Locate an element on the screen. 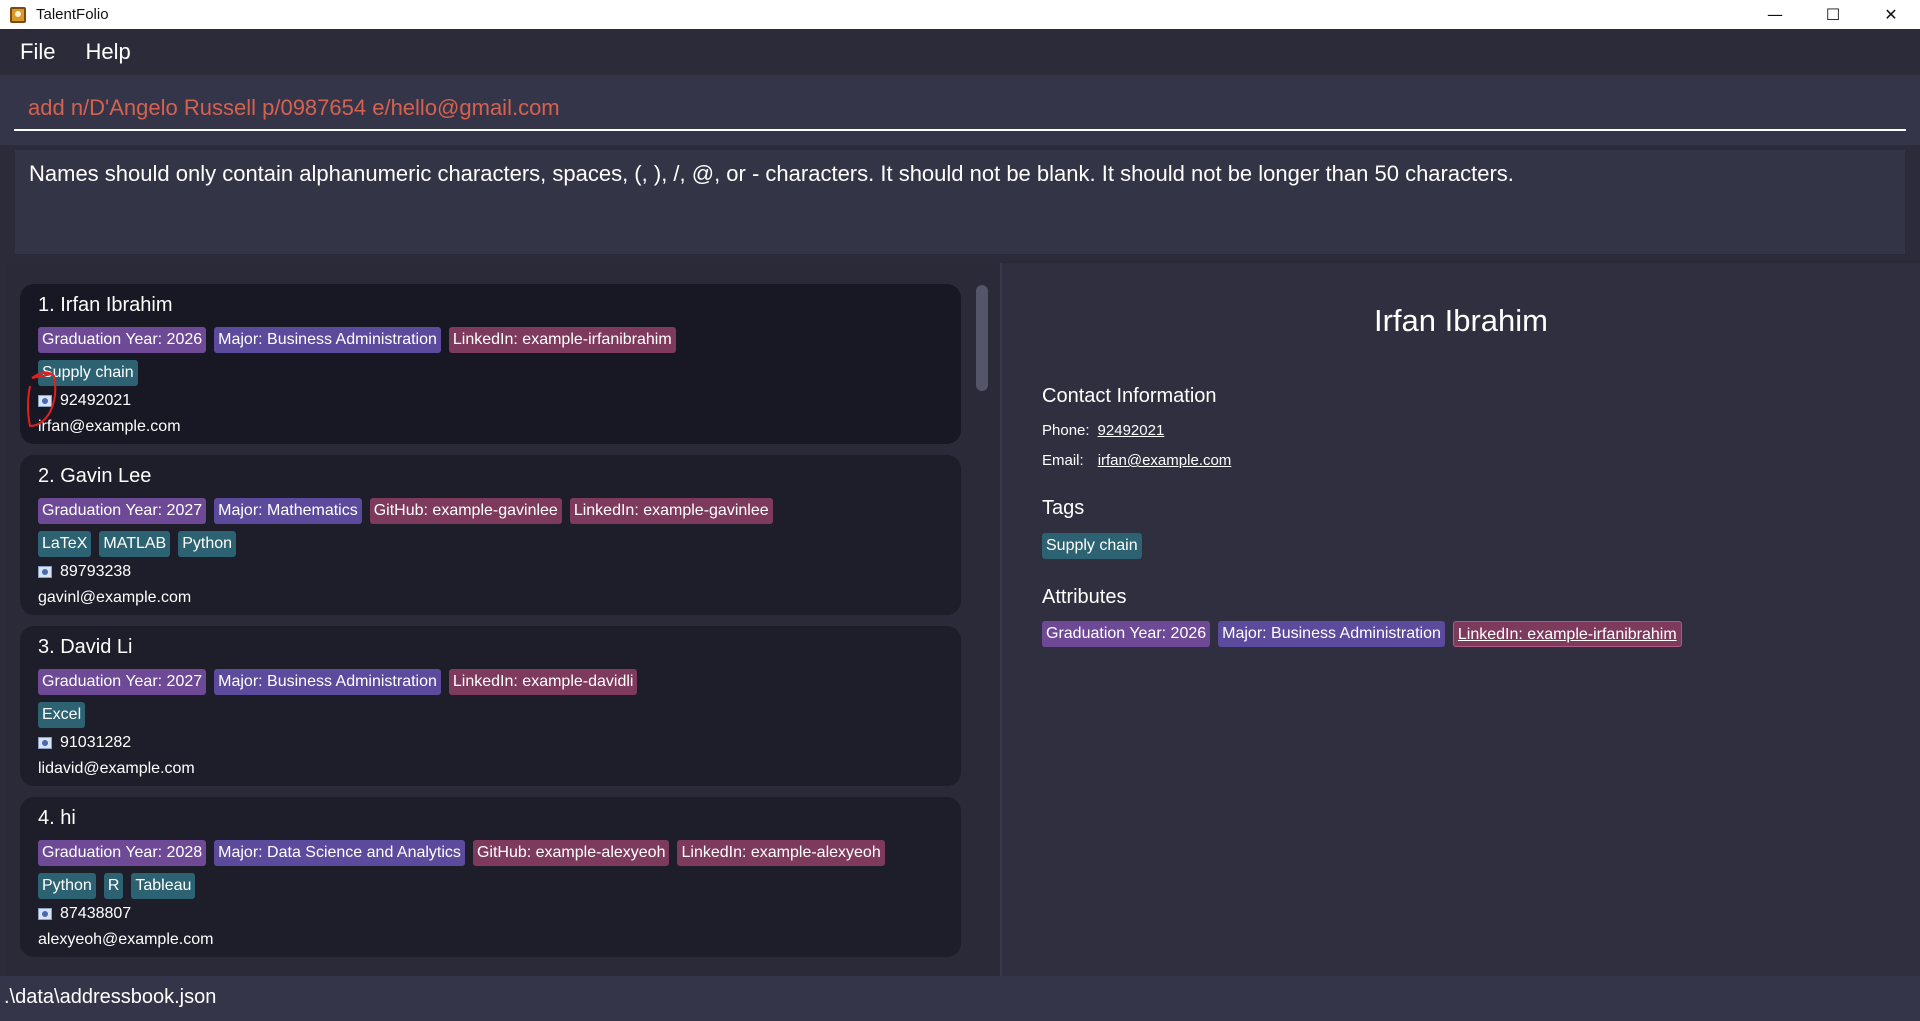  detail-tag-row: Supply chain is located at coordinates (1092, 546).